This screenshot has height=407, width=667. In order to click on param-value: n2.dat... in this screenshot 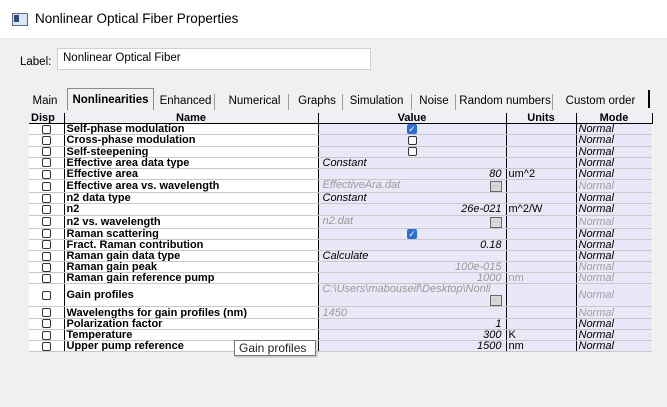, I will do `click(412, 222)`.